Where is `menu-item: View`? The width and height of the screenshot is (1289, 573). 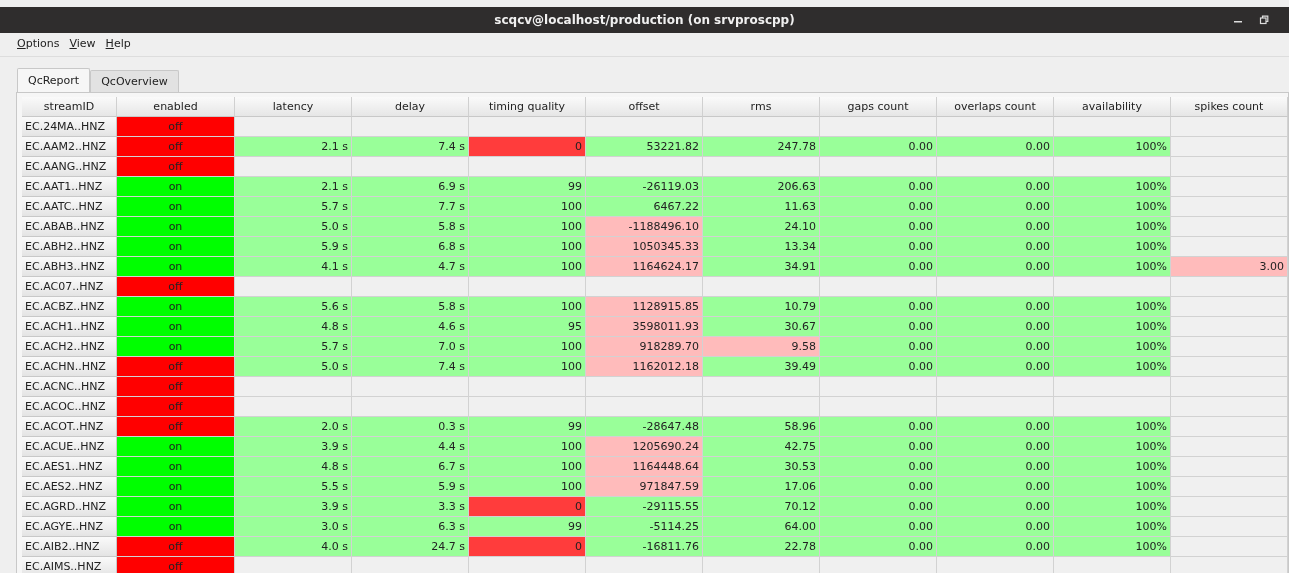
menu-item: View is located at coordinates (82, 44).